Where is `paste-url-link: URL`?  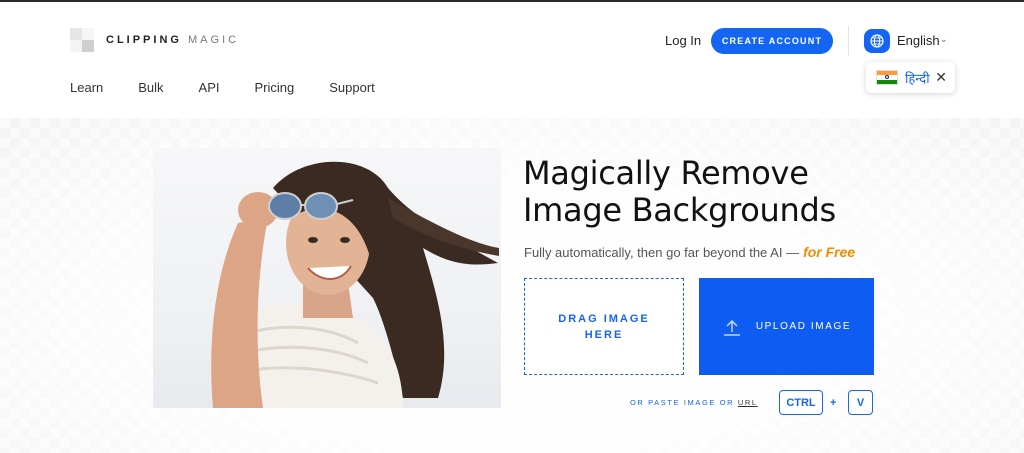
paste-url-link: URL is located at coordinates (748, 402).